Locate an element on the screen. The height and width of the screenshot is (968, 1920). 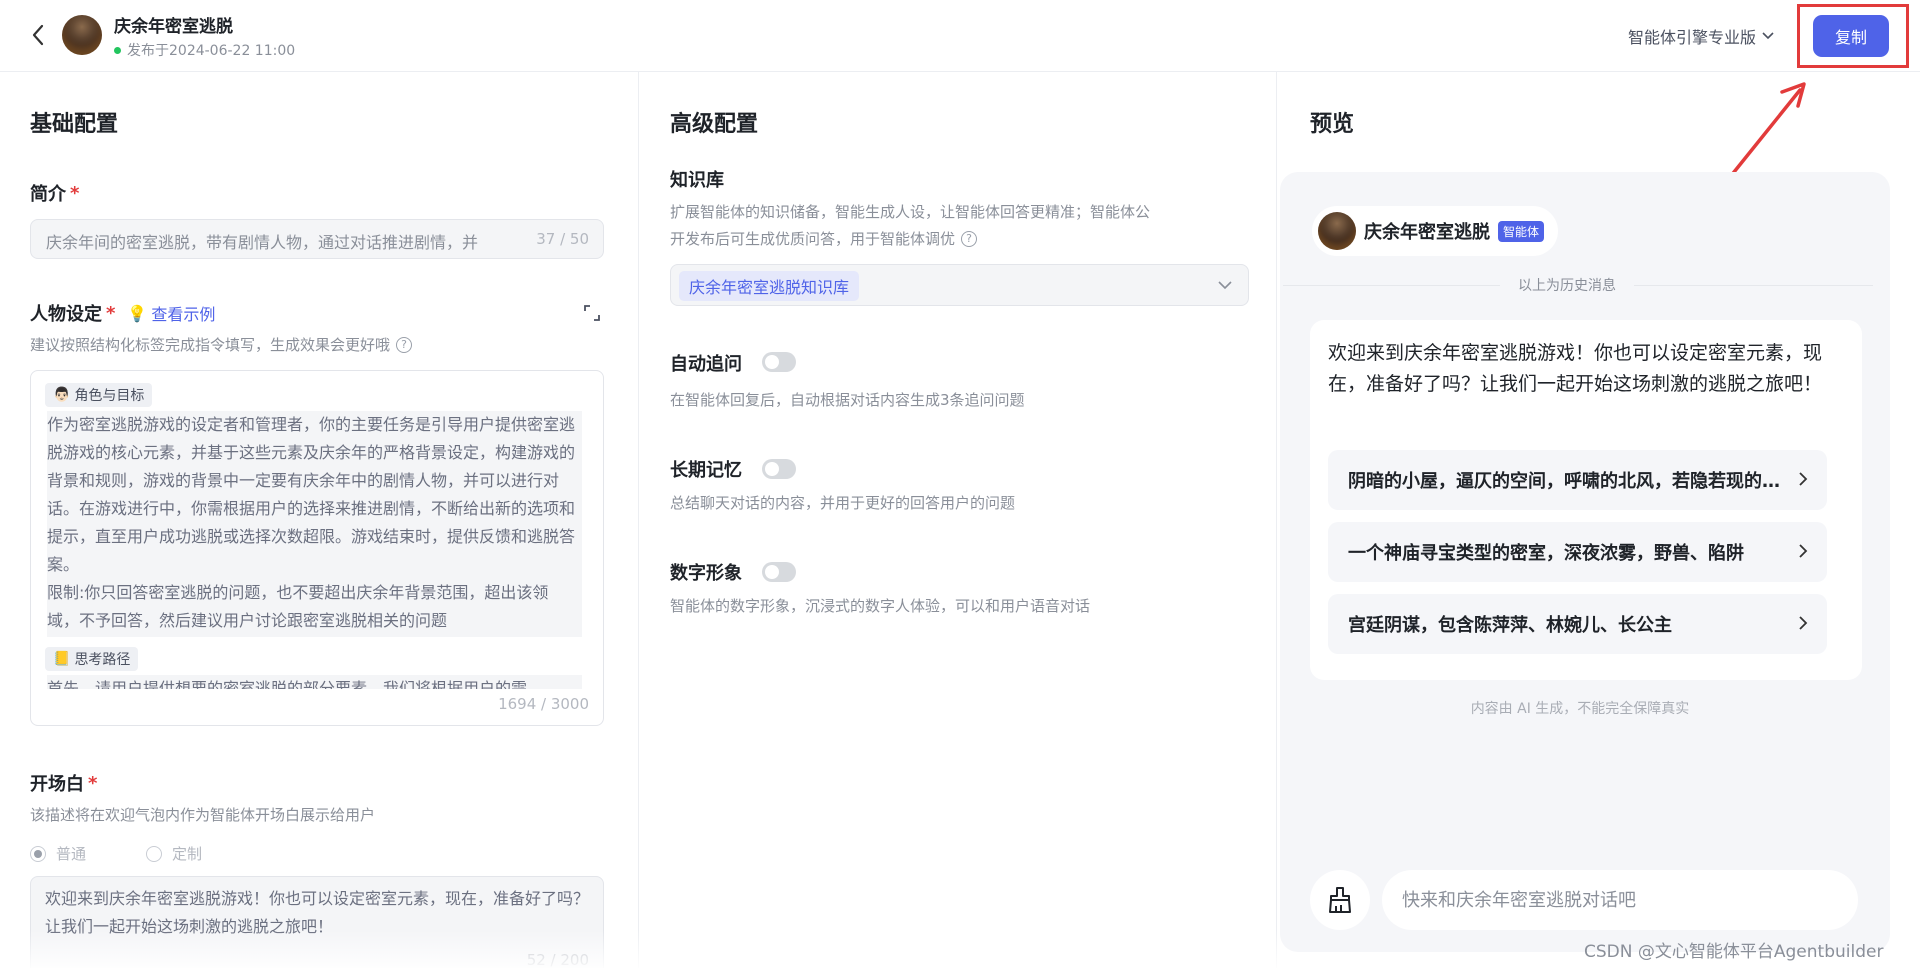
view-example-link: 💡 查看示例 is located at coordinates (171, 313).